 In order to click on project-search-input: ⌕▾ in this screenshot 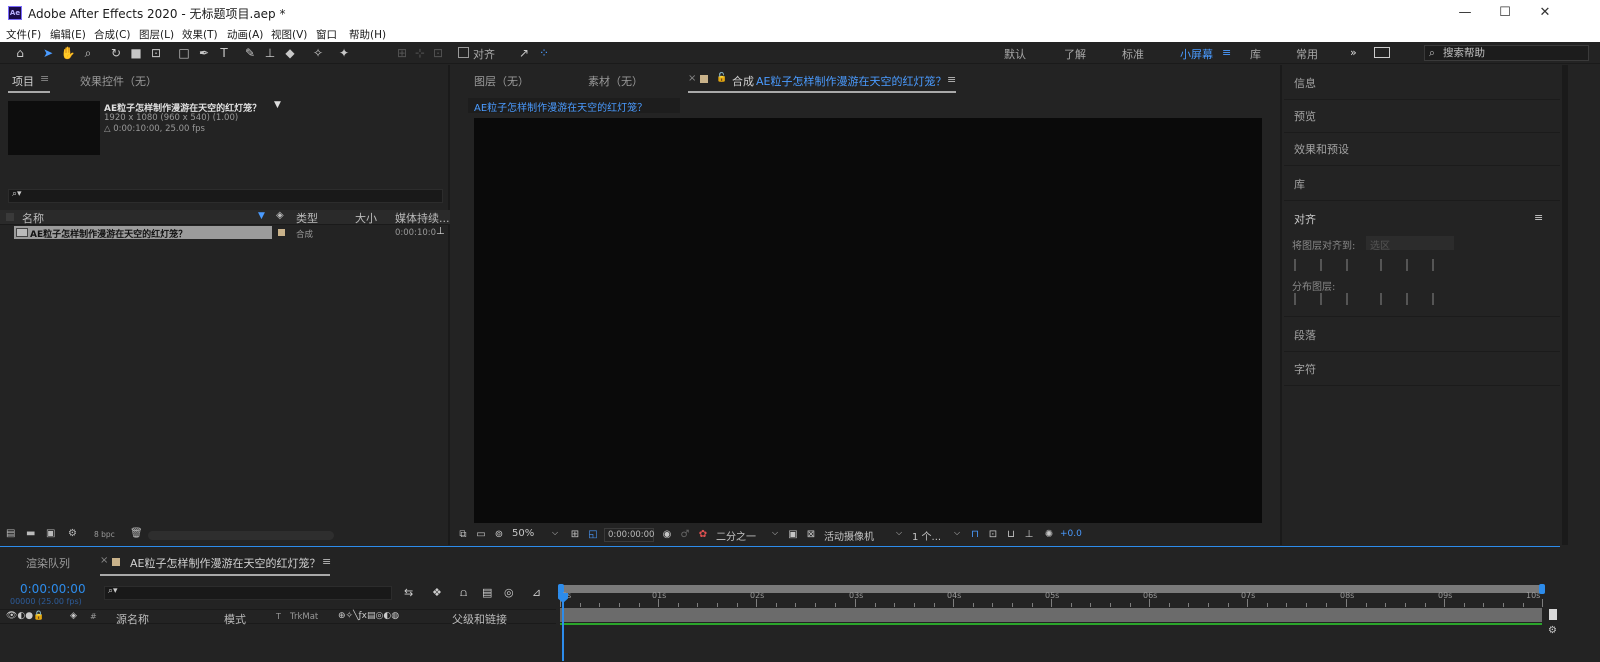, I will do `click(225, 196)`.